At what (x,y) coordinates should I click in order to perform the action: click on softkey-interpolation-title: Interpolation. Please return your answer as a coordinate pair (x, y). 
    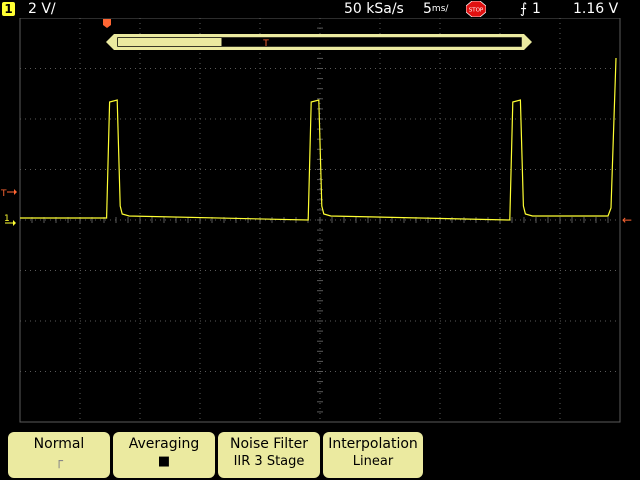
    Looking at the image, I should click on (373, 444).